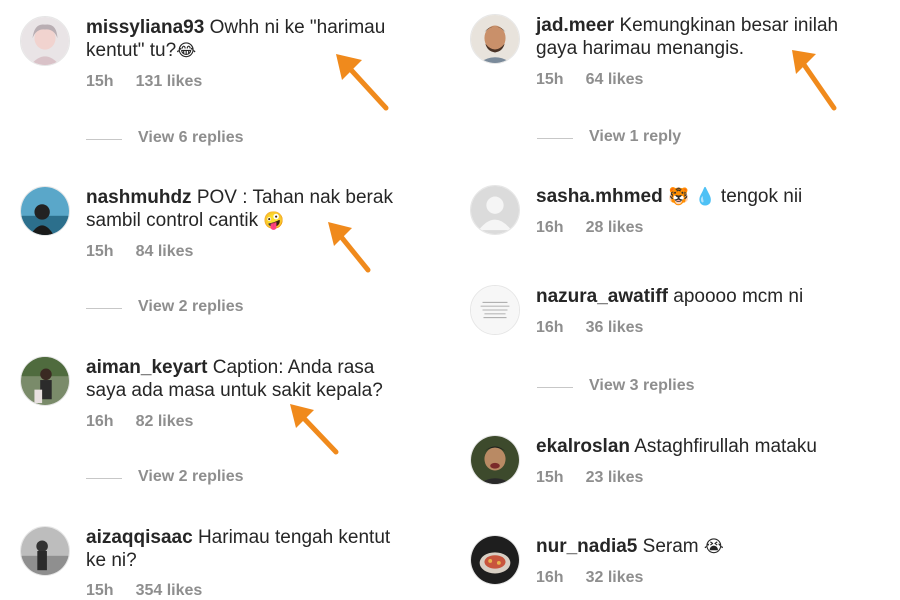  Describe the element at coordinates (495, 310) in the screenshot. I see `avatar-nazura-awatiff` at that location.